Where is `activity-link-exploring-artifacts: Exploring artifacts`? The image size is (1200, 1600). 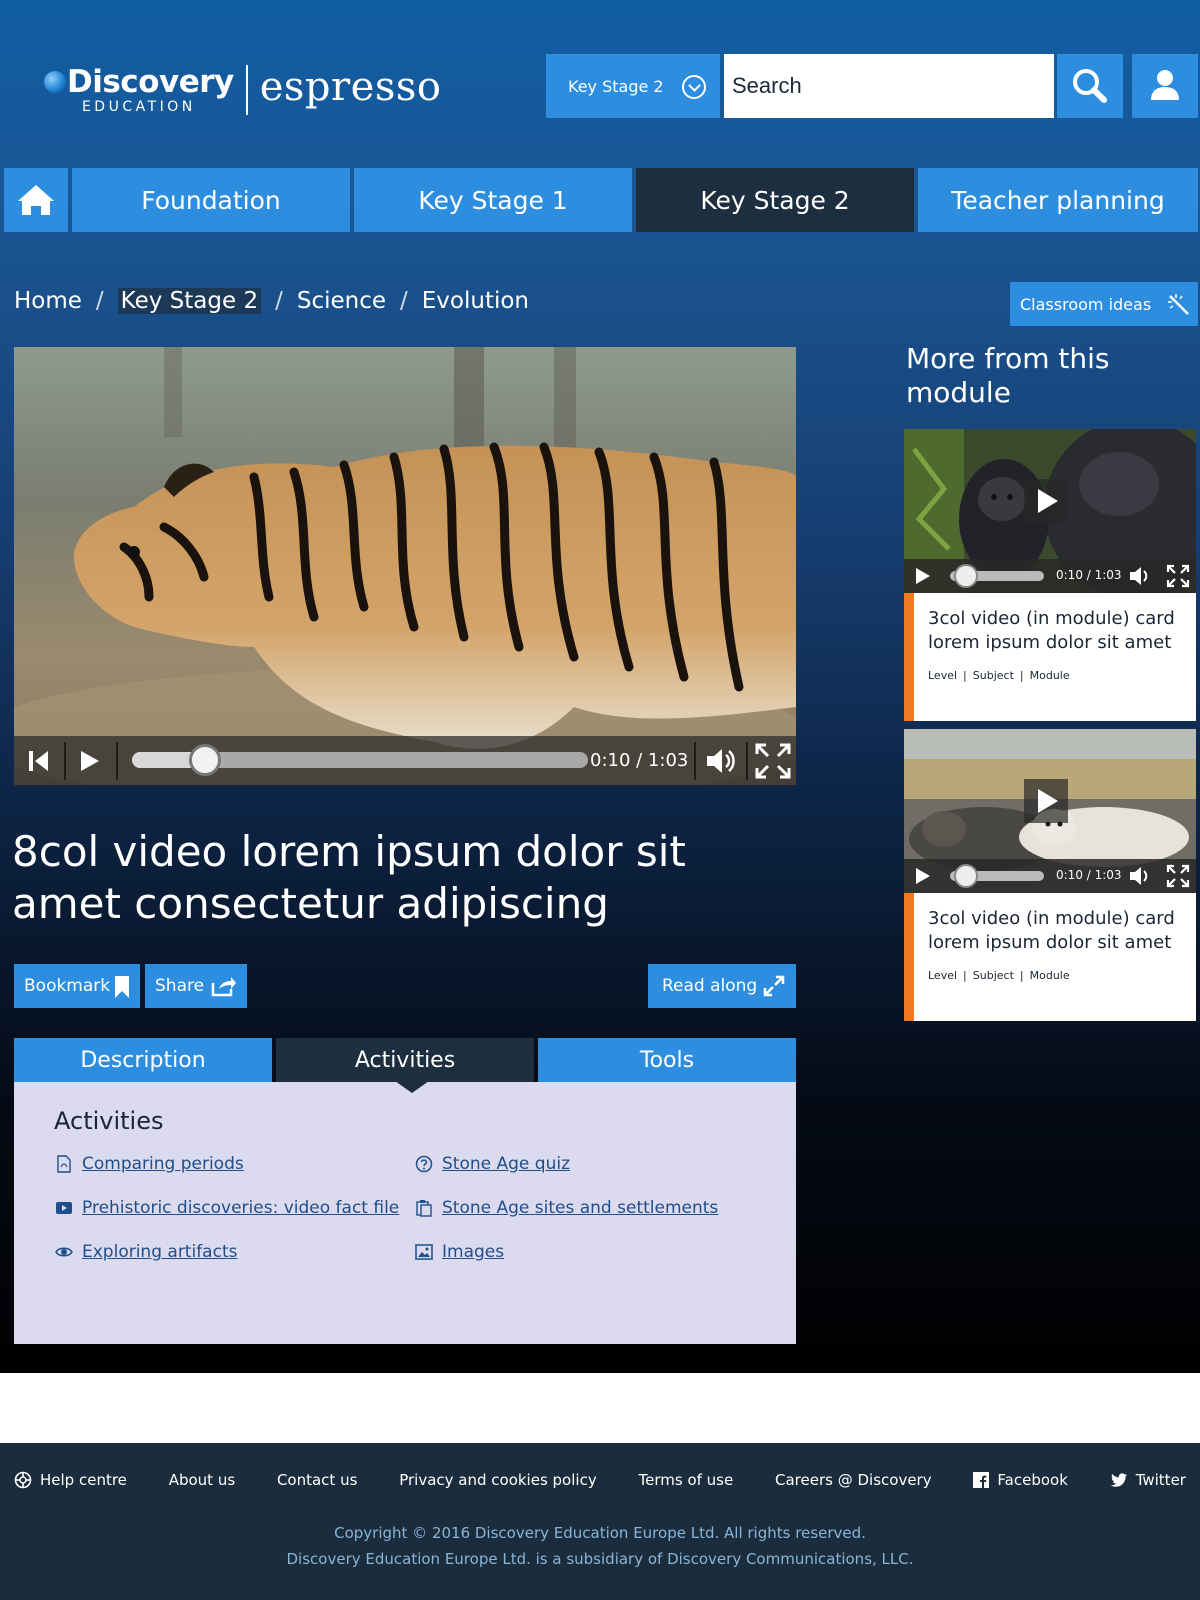 activity-link-exploring-artifacts: Exploring artifacts is located at coordinates (145, 1252).